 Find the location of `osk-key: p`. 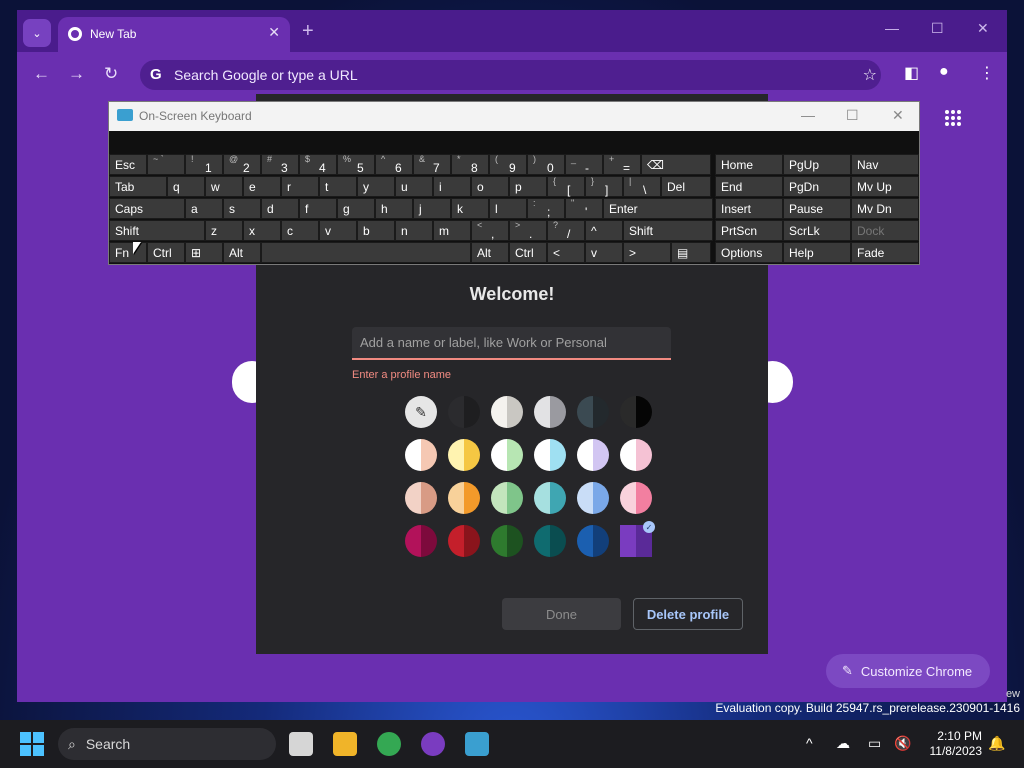

osk-key: p is located at coordinates (528, 186).